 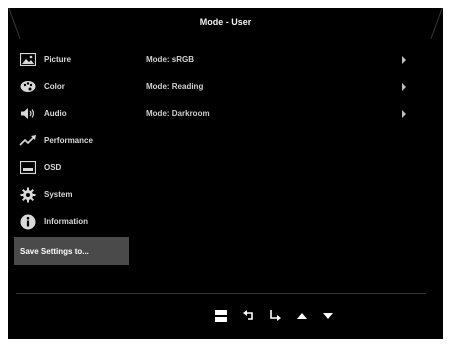 I want to click on sidebar-item-label: System, so click(x=58, y=194).